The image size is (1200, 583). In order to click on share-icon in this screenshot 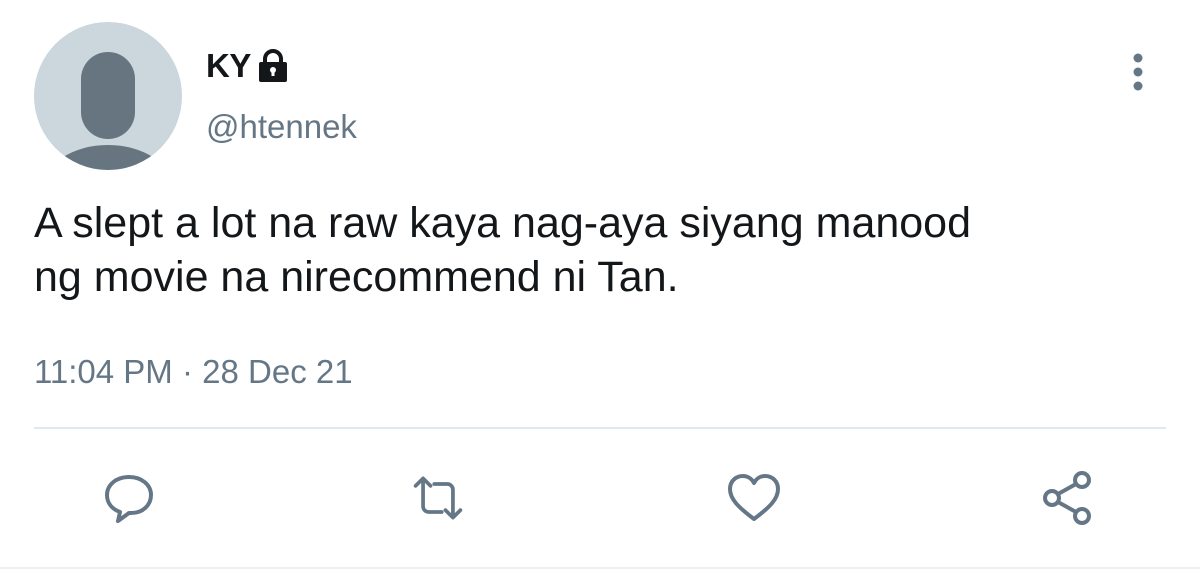, I will do `click(1067, 498)`.